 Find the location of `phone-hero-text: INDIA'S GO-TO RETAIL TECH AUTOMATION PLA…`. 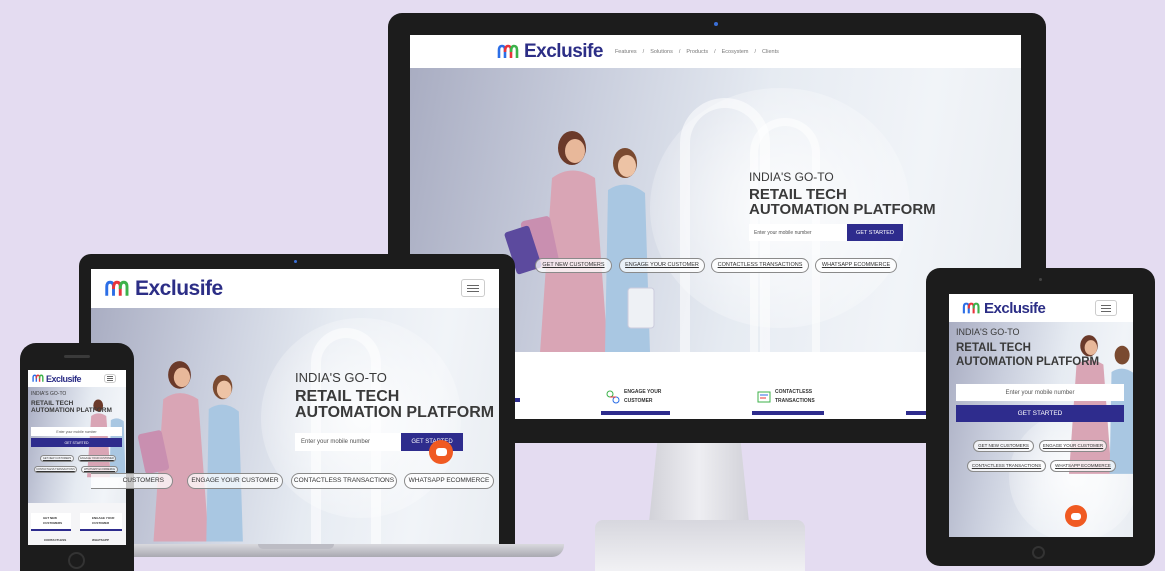

phone-hero-text: INDIA'S GO-TO RETAIL TECH AUTOMATION PLA… is located at coordinates (71, 402).